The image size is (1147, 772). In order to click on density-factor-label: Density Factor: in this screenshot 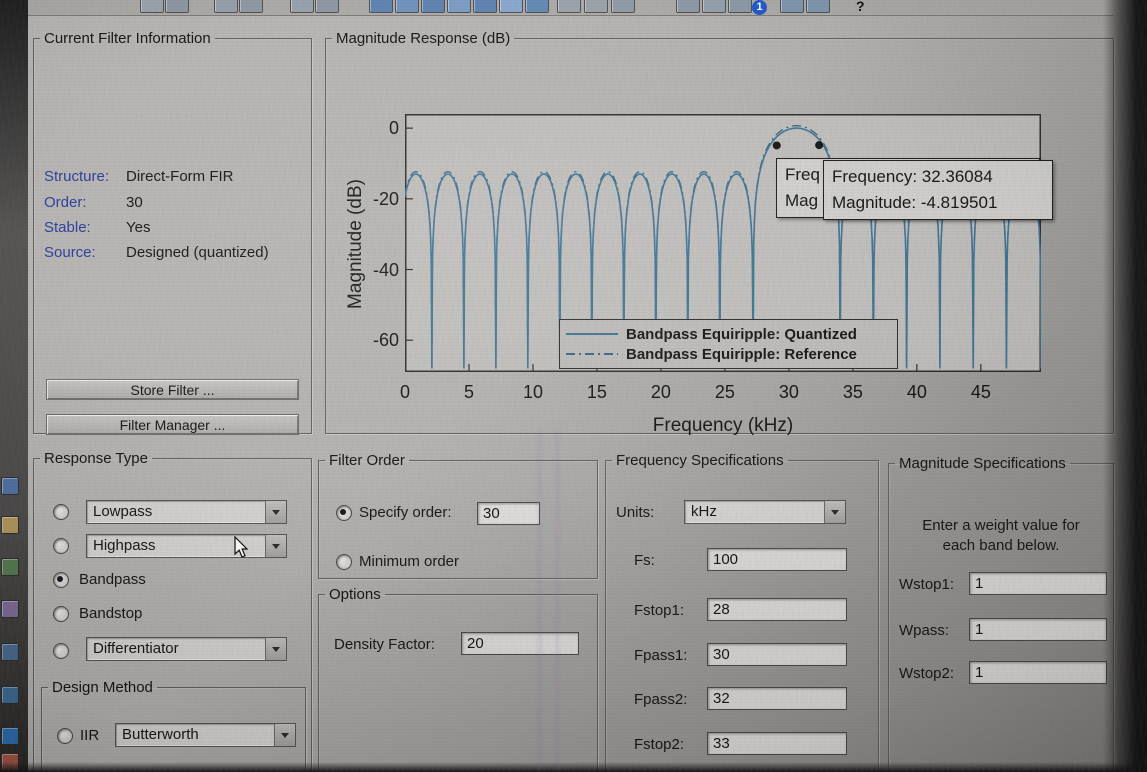, I will do `click(384, 644)`.